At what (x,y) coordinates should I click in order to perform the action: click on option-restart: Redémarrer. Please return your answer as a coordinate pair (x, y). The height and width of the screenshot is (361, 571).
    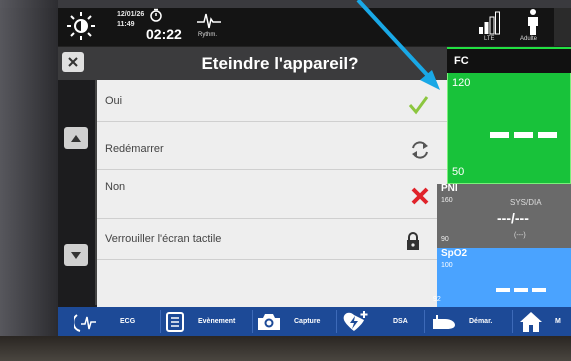
    Looking at the image, I should click on (272, 149).